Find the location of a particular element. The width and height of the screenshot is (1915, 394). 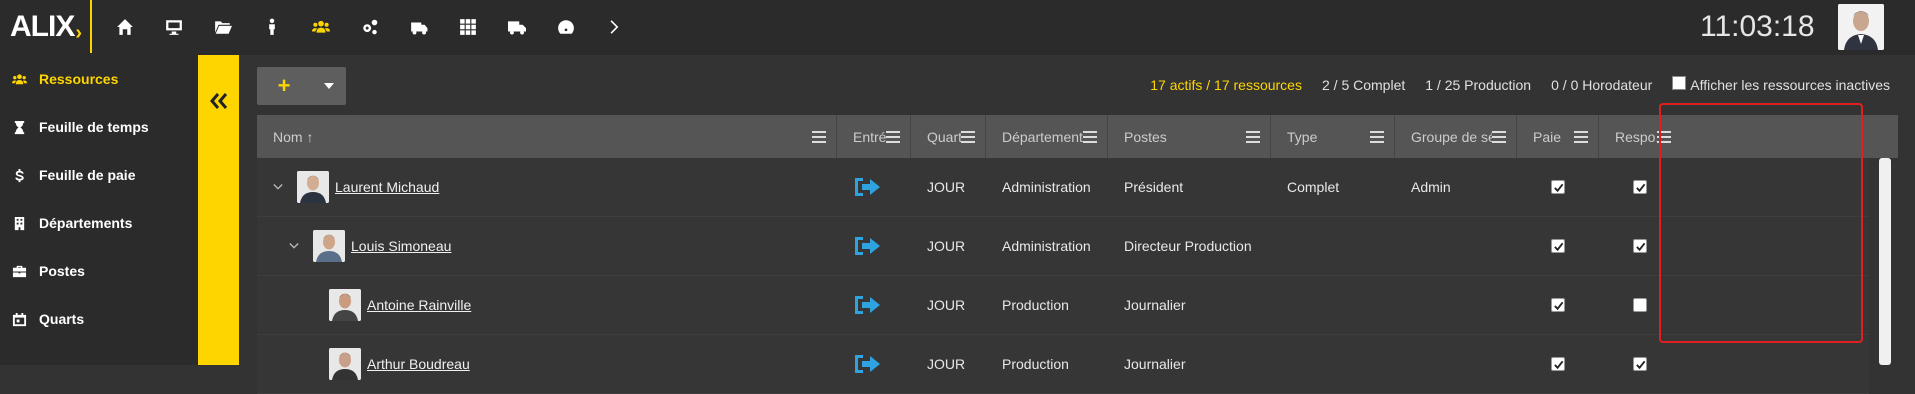

sidebar-item-label: Postes is located at coordinates (62, 271).